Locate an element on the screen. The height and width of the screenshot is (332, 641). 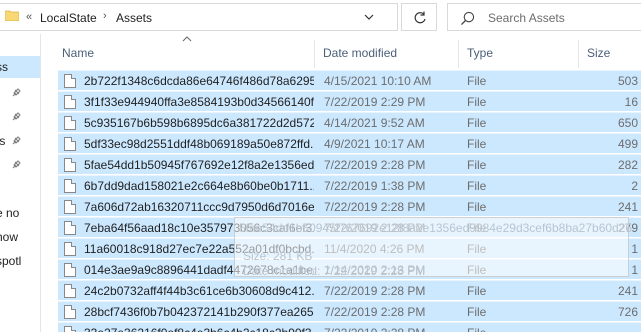
address-bar: « LocalState › Assets is located at coordinates (199, 17).